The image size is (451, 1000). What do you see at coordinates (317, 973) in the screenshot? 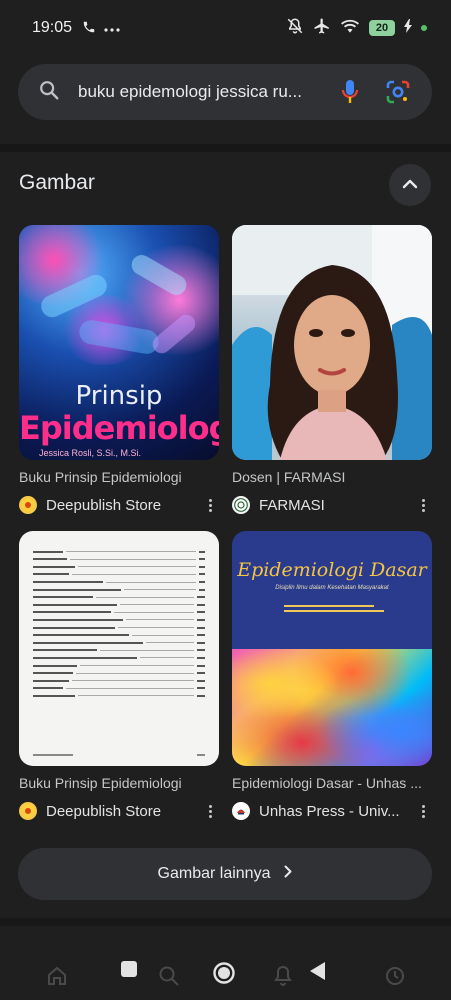
I see `back-button` at bounding box center [317, 973].